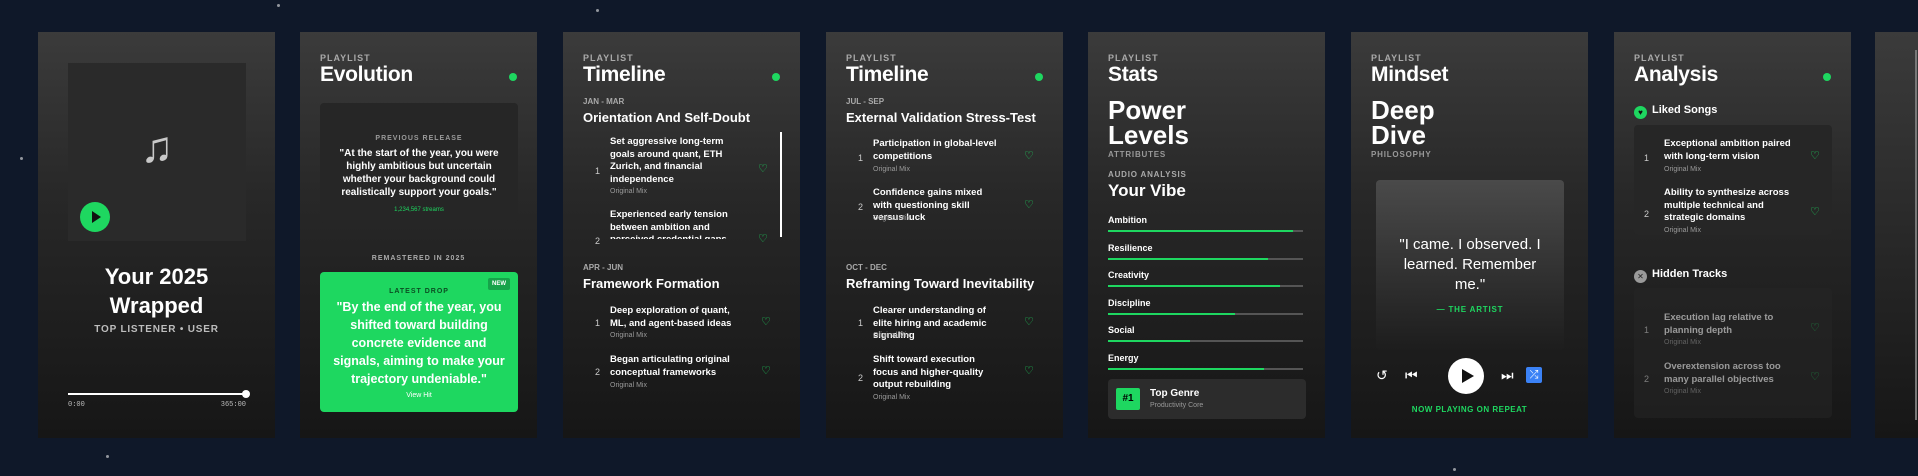 Image resolution: width=1918 pixels, height=476 pixels. What do you see at coordinates (1129, 302) in the screenshot?
I see `stat-label: Discipline` at bounding box center [1129, 302].